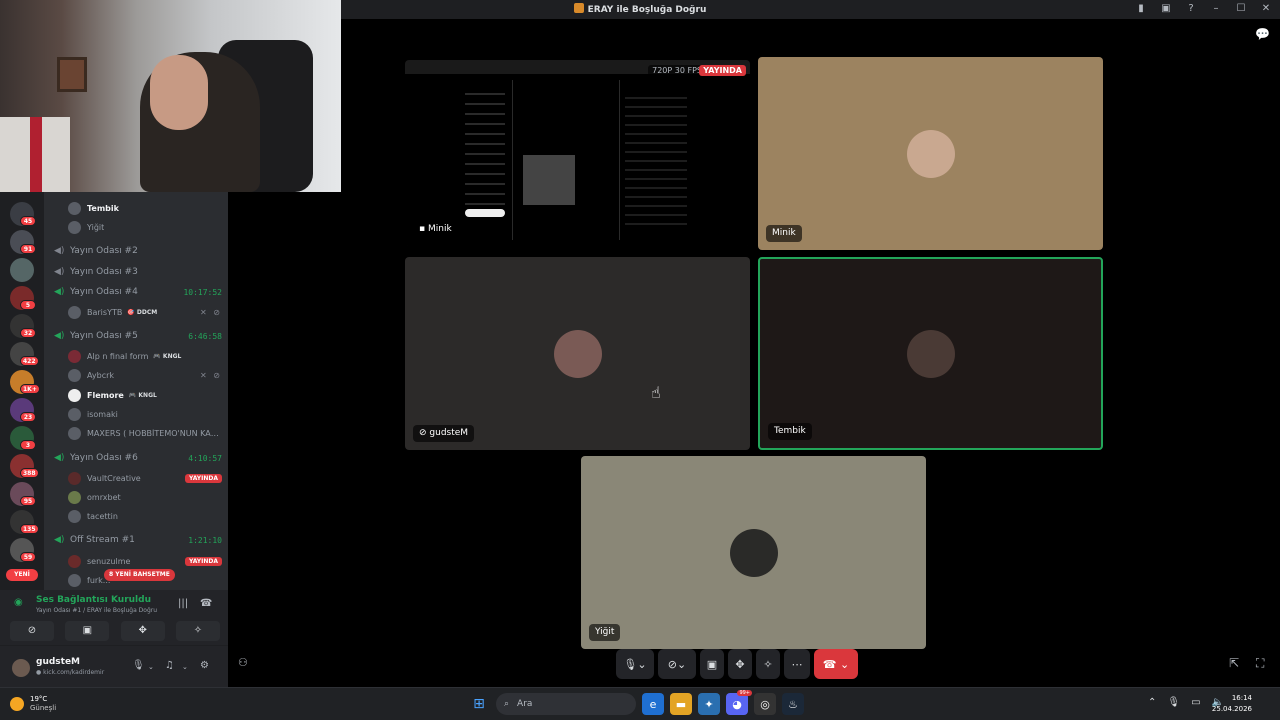 This screenshot has height=720, width=1280. Describe the element at coordinates (104, 272) in the screenshot. I see `channel-name: Yayın Odası #3` at that location.